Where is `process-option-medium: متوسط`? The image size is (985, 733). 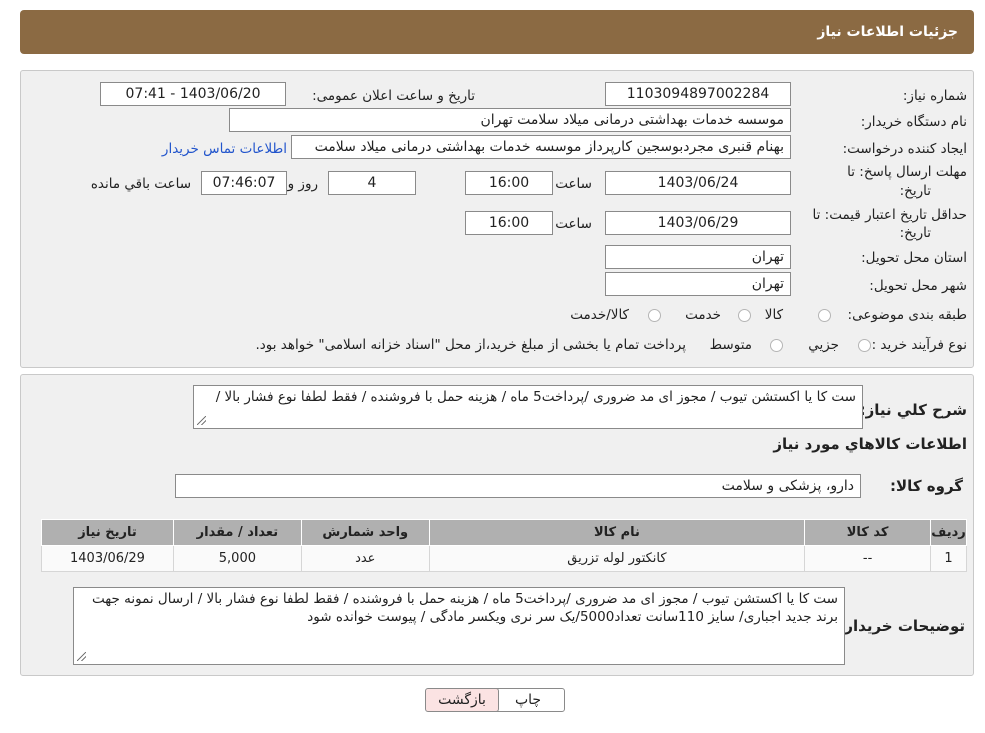
process-option-medium: متوسط is located at coordinates (730, 345).